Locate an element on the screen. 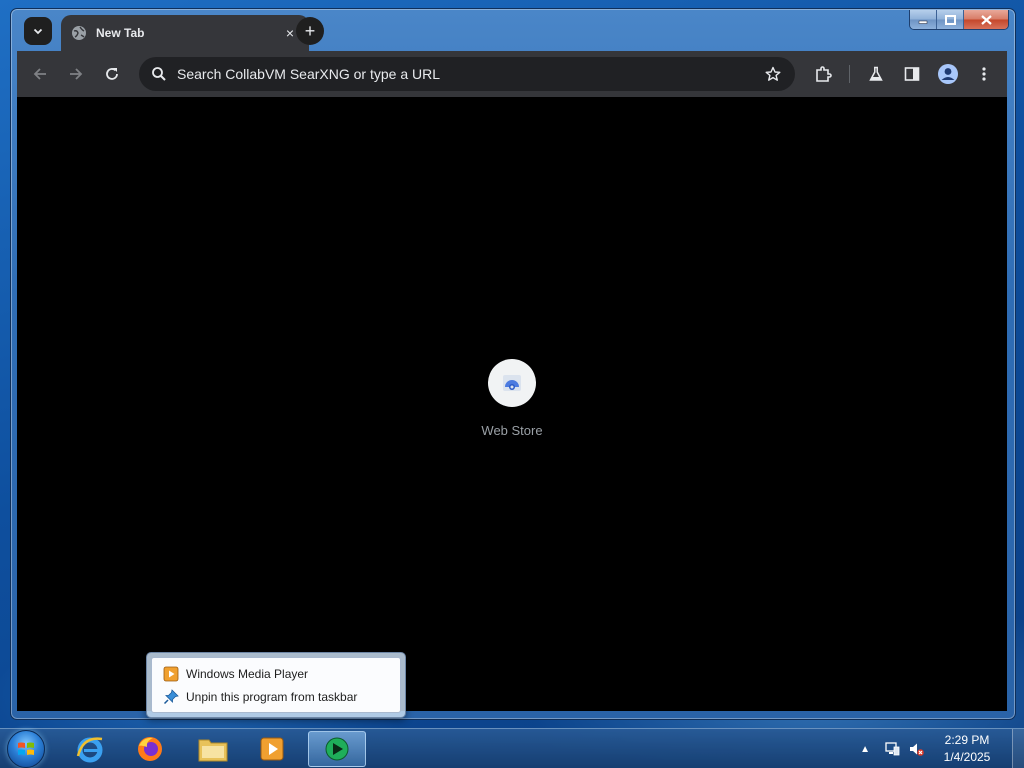 This screenshot has width=1024, height=768. address-bar is located at coordinates (467, 74).